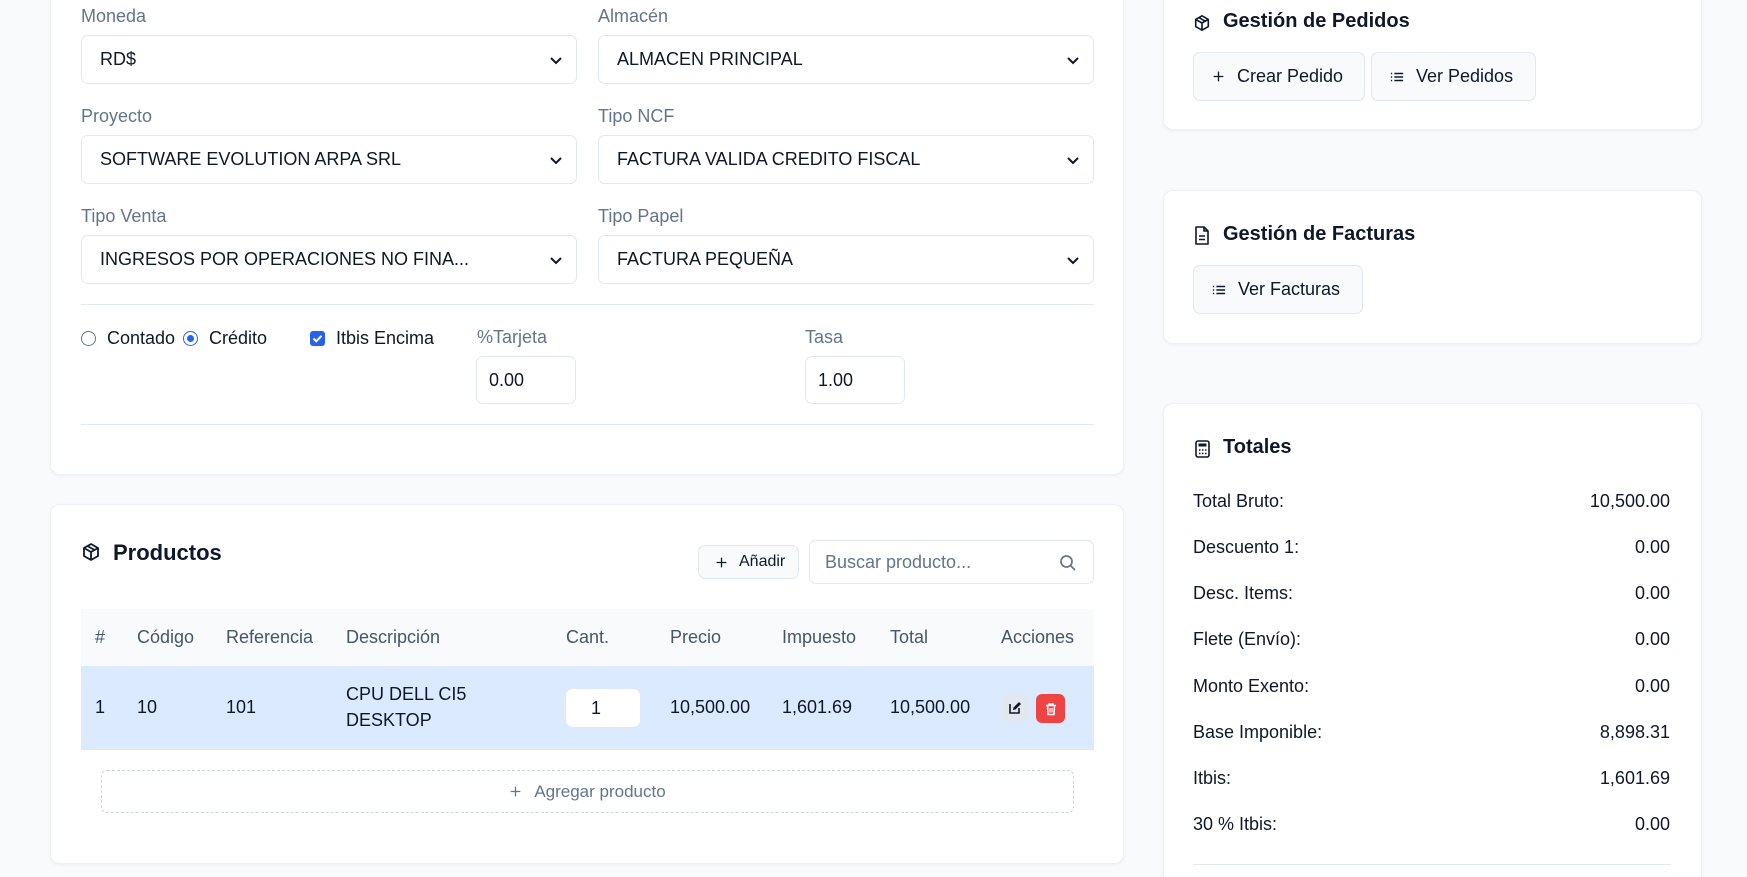 This screenshot has width=1747, height=877. What do you see at coordinates (633, 16) in the screenshot?
I see `almacen-label: Almacén` at bounding box center [633, 16].